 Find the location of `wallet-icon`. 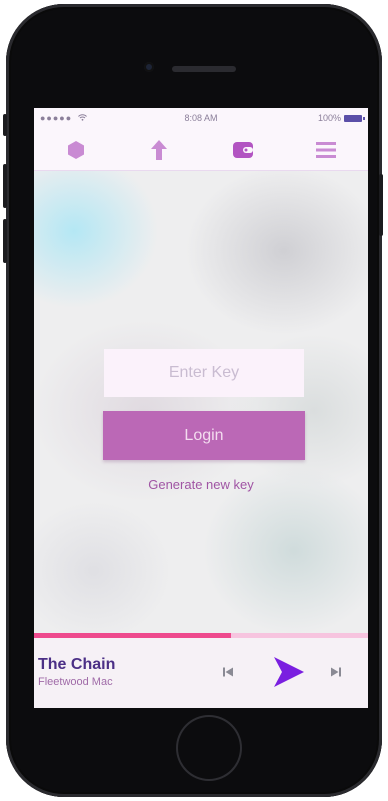

wallet-icon is located at coordinates (243, 150).